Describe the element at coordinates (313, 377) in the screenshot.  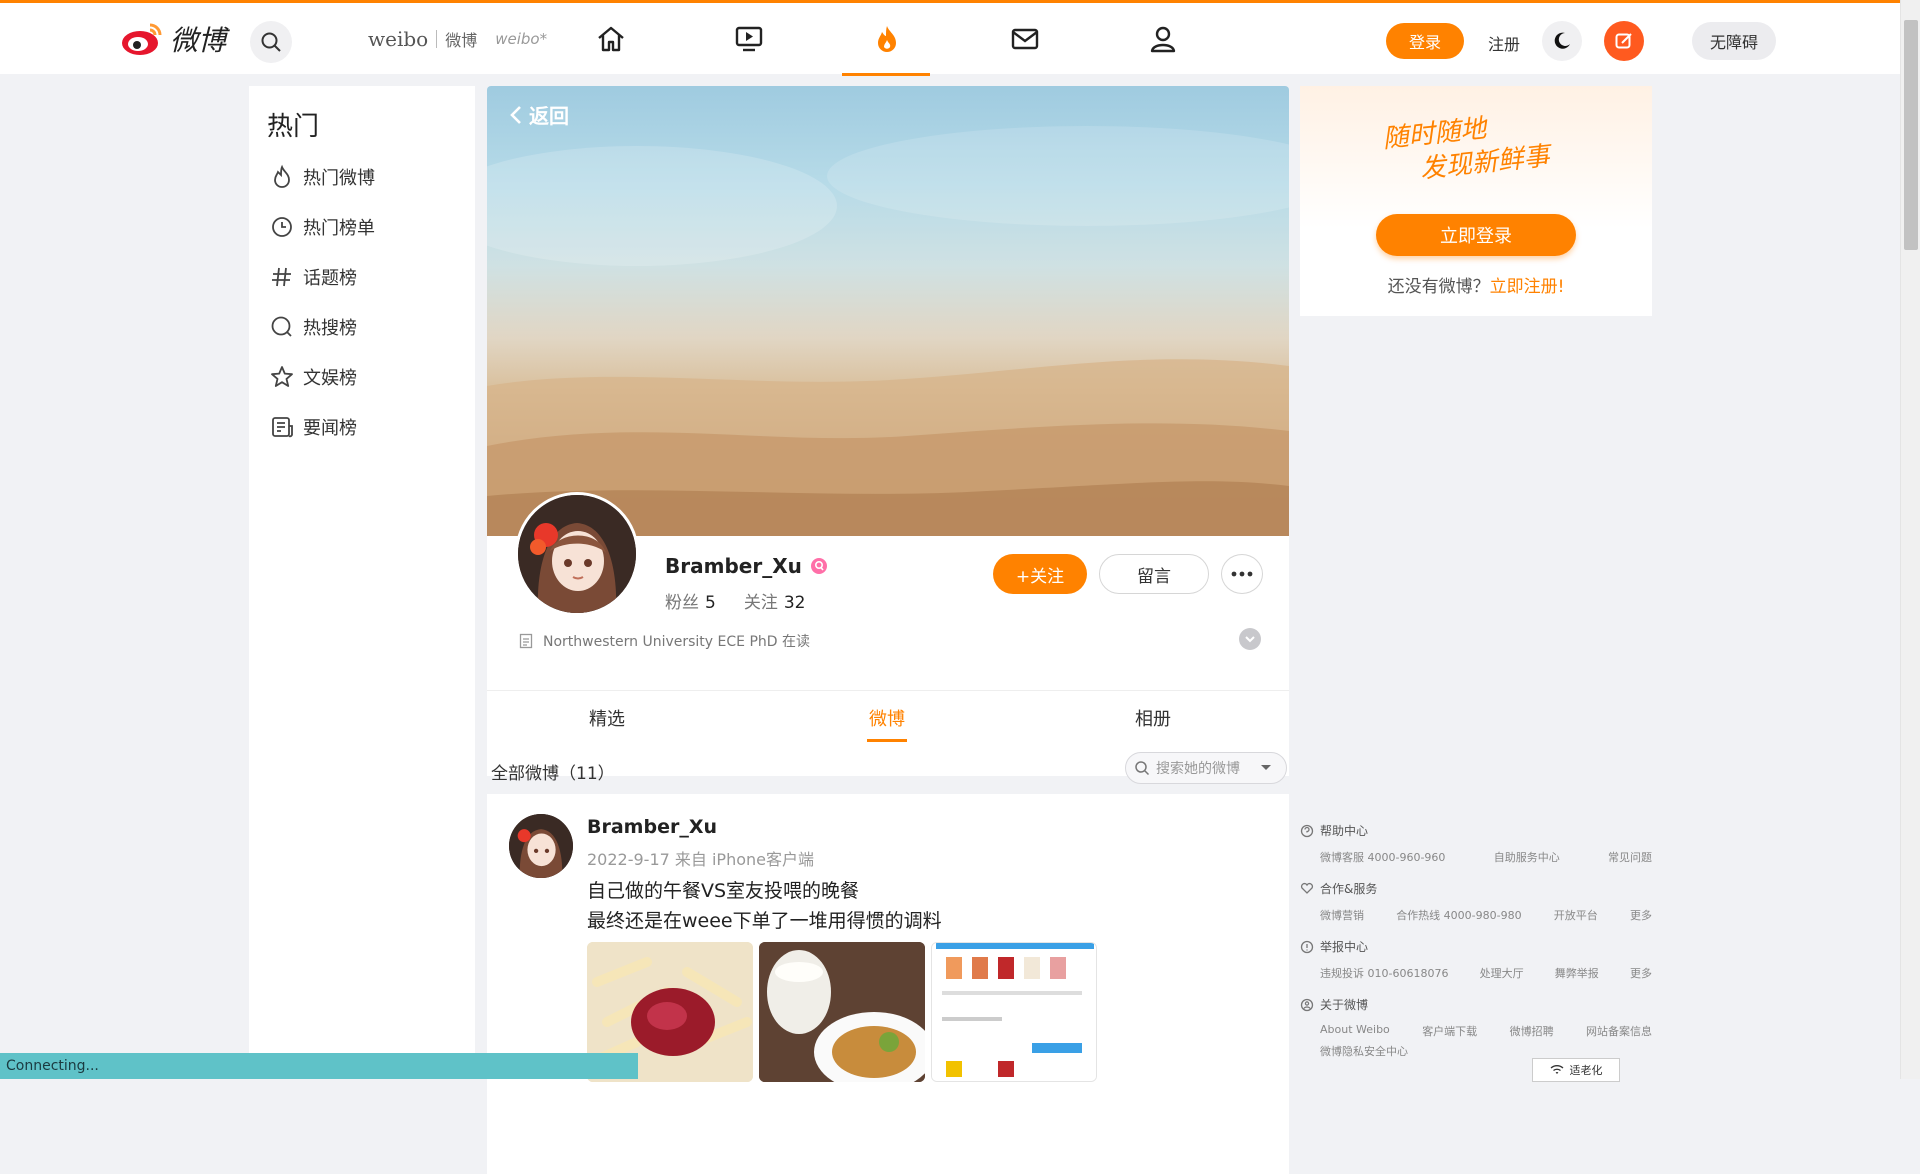
I see `sidebar-item-entertainment: 文娱榜` at that location.